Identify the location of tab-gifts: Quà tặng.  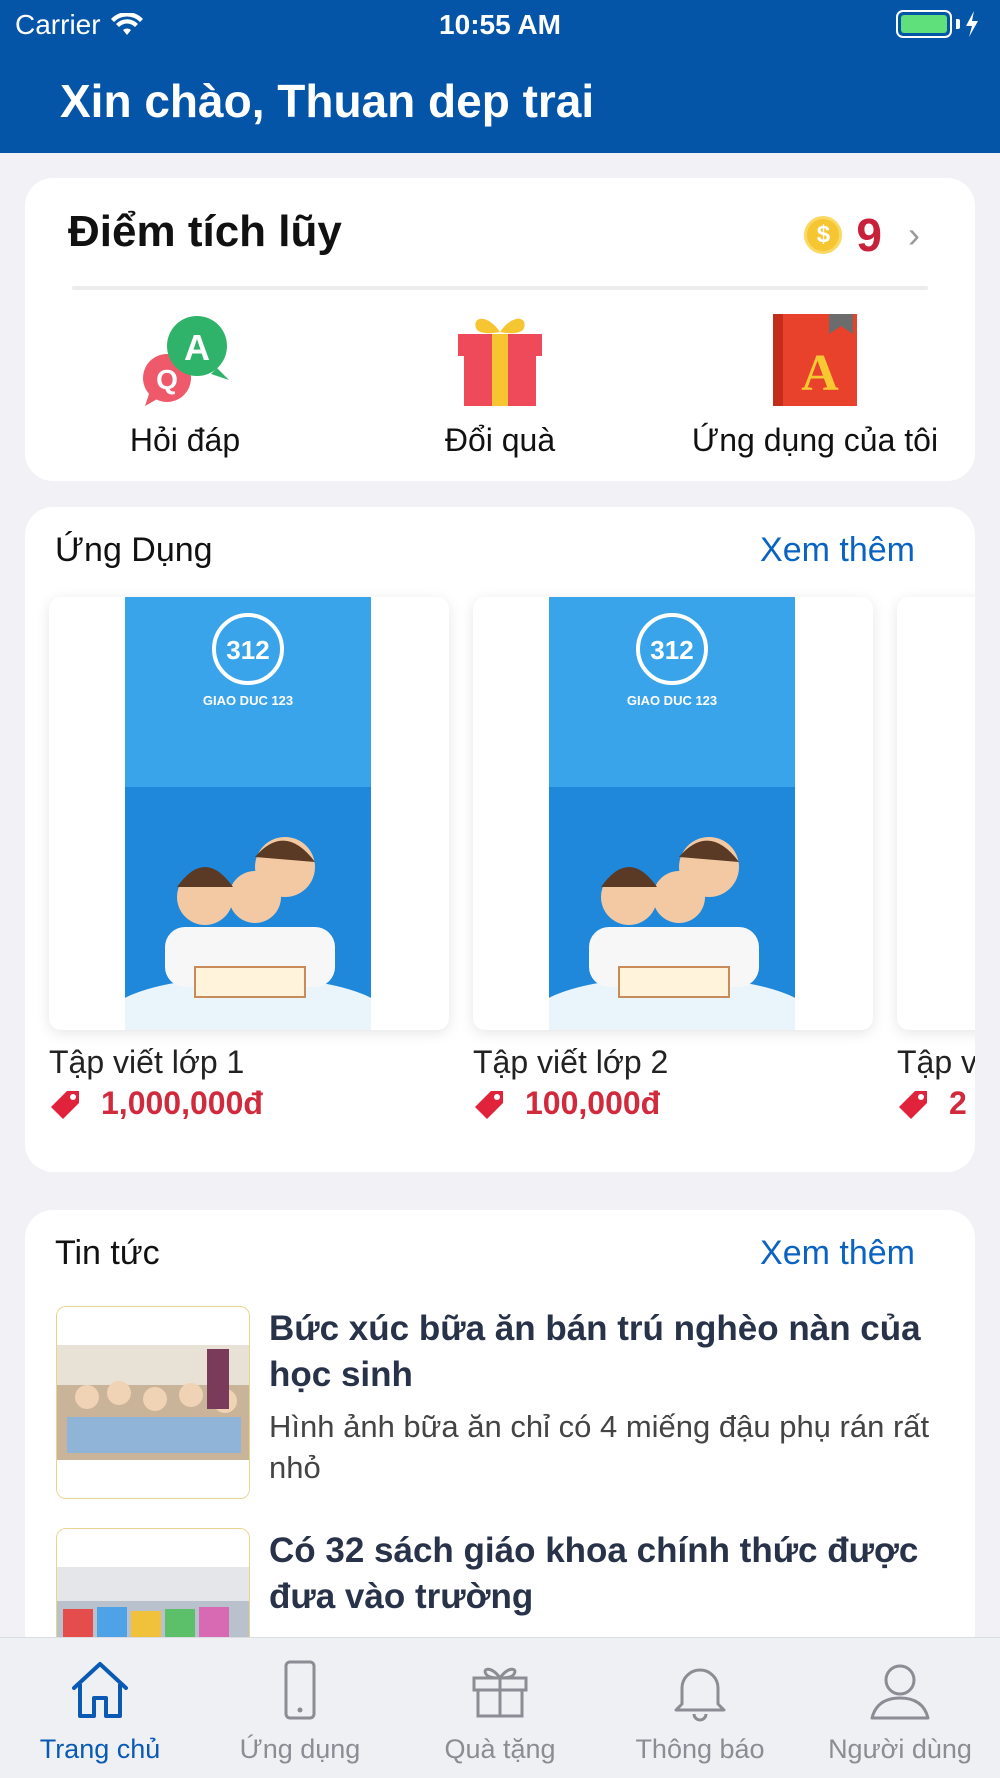
(500, 1708).